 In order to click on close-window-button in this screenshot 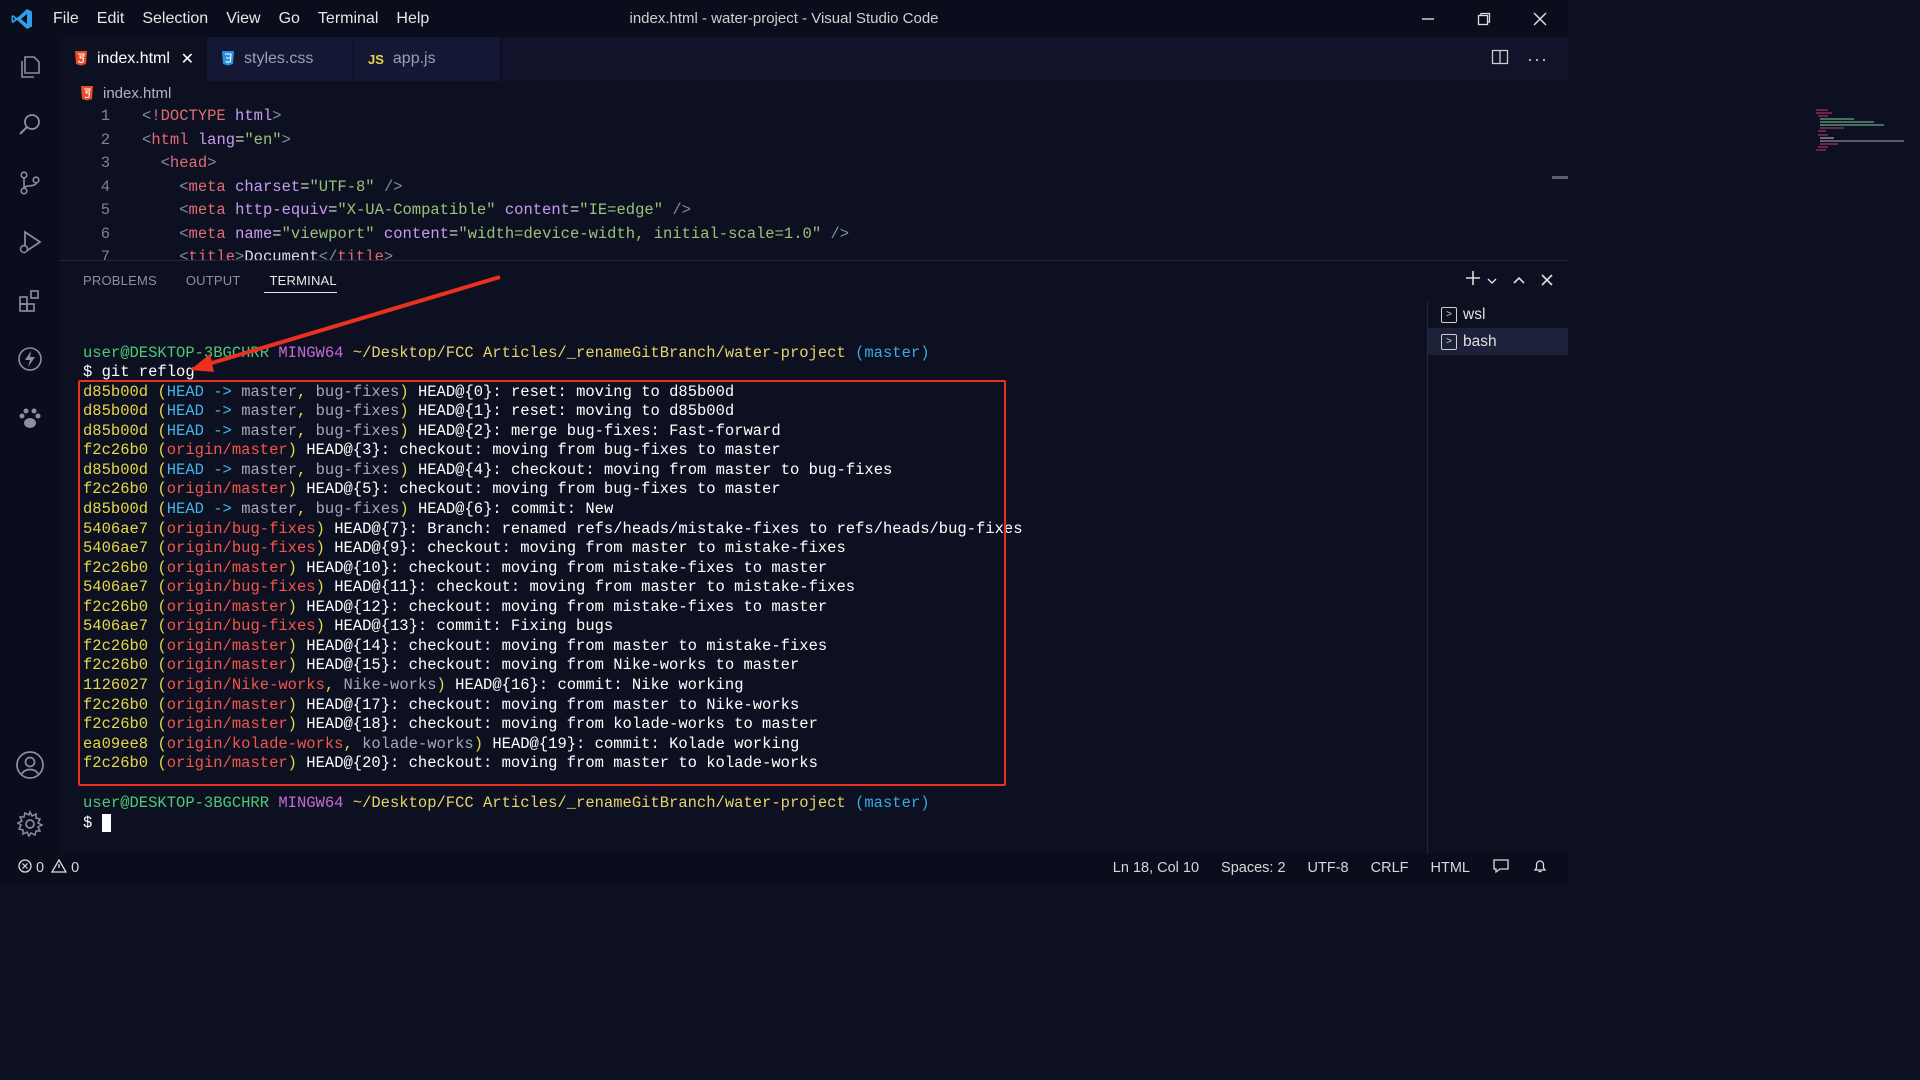, I will do `click(1540, 18)`.